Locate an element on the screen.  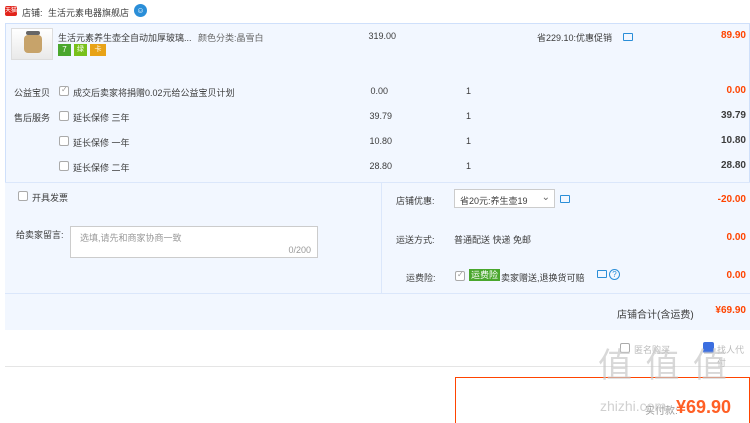
insurance-checkbox is located at coordinates (460, 275).